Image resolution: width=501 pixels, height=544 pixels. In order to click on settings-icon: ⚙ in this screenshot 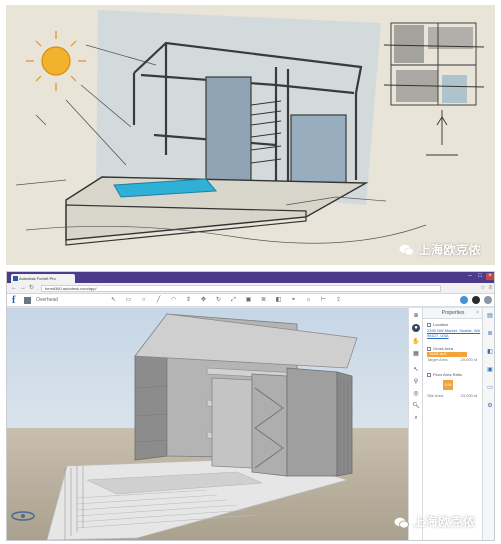, I will do `click(490, 406)`.